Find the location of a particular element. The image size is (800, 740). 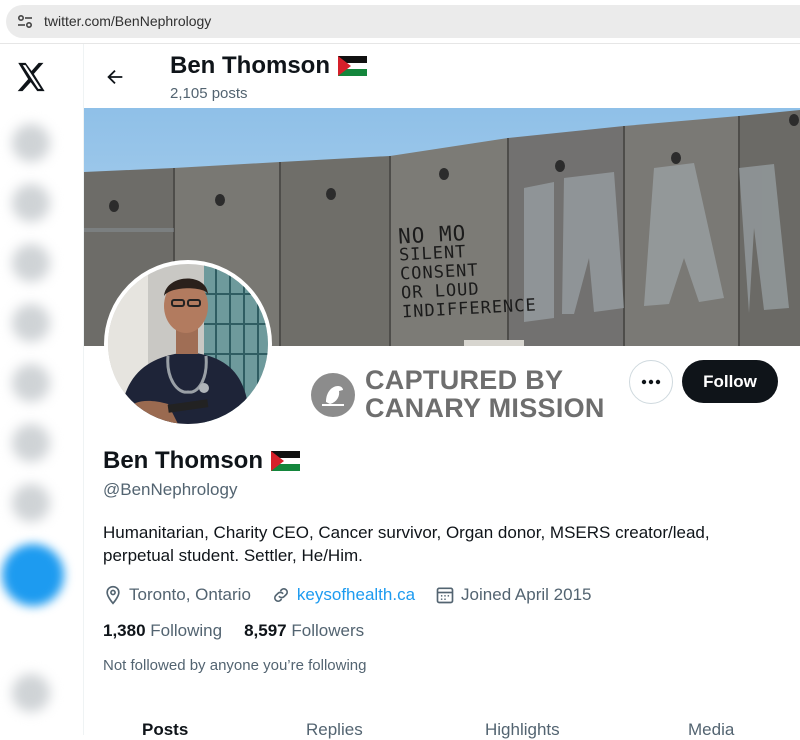

watermark-text: CAPTURED BY CANARY MISSION is located at coordinates (485, 394).